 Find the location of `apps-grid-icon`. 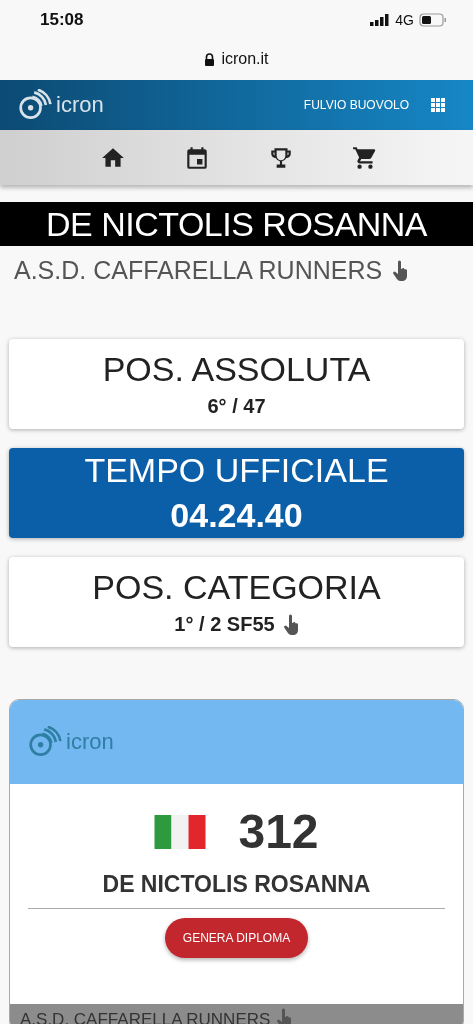

apps-grid-icon is located at coordinates (438, 105).